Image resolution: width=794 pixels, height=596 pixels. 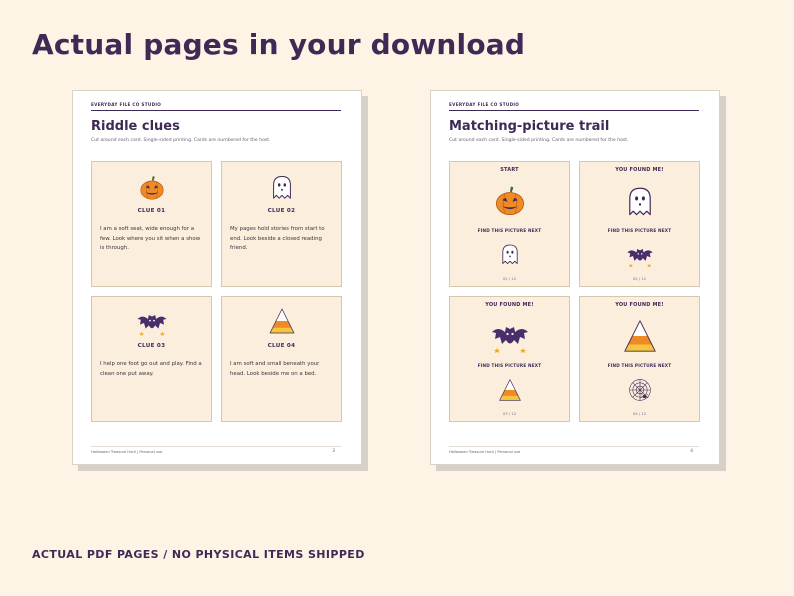 I want to click on clue-label: CLUE 02, so click(x=281, y=211).